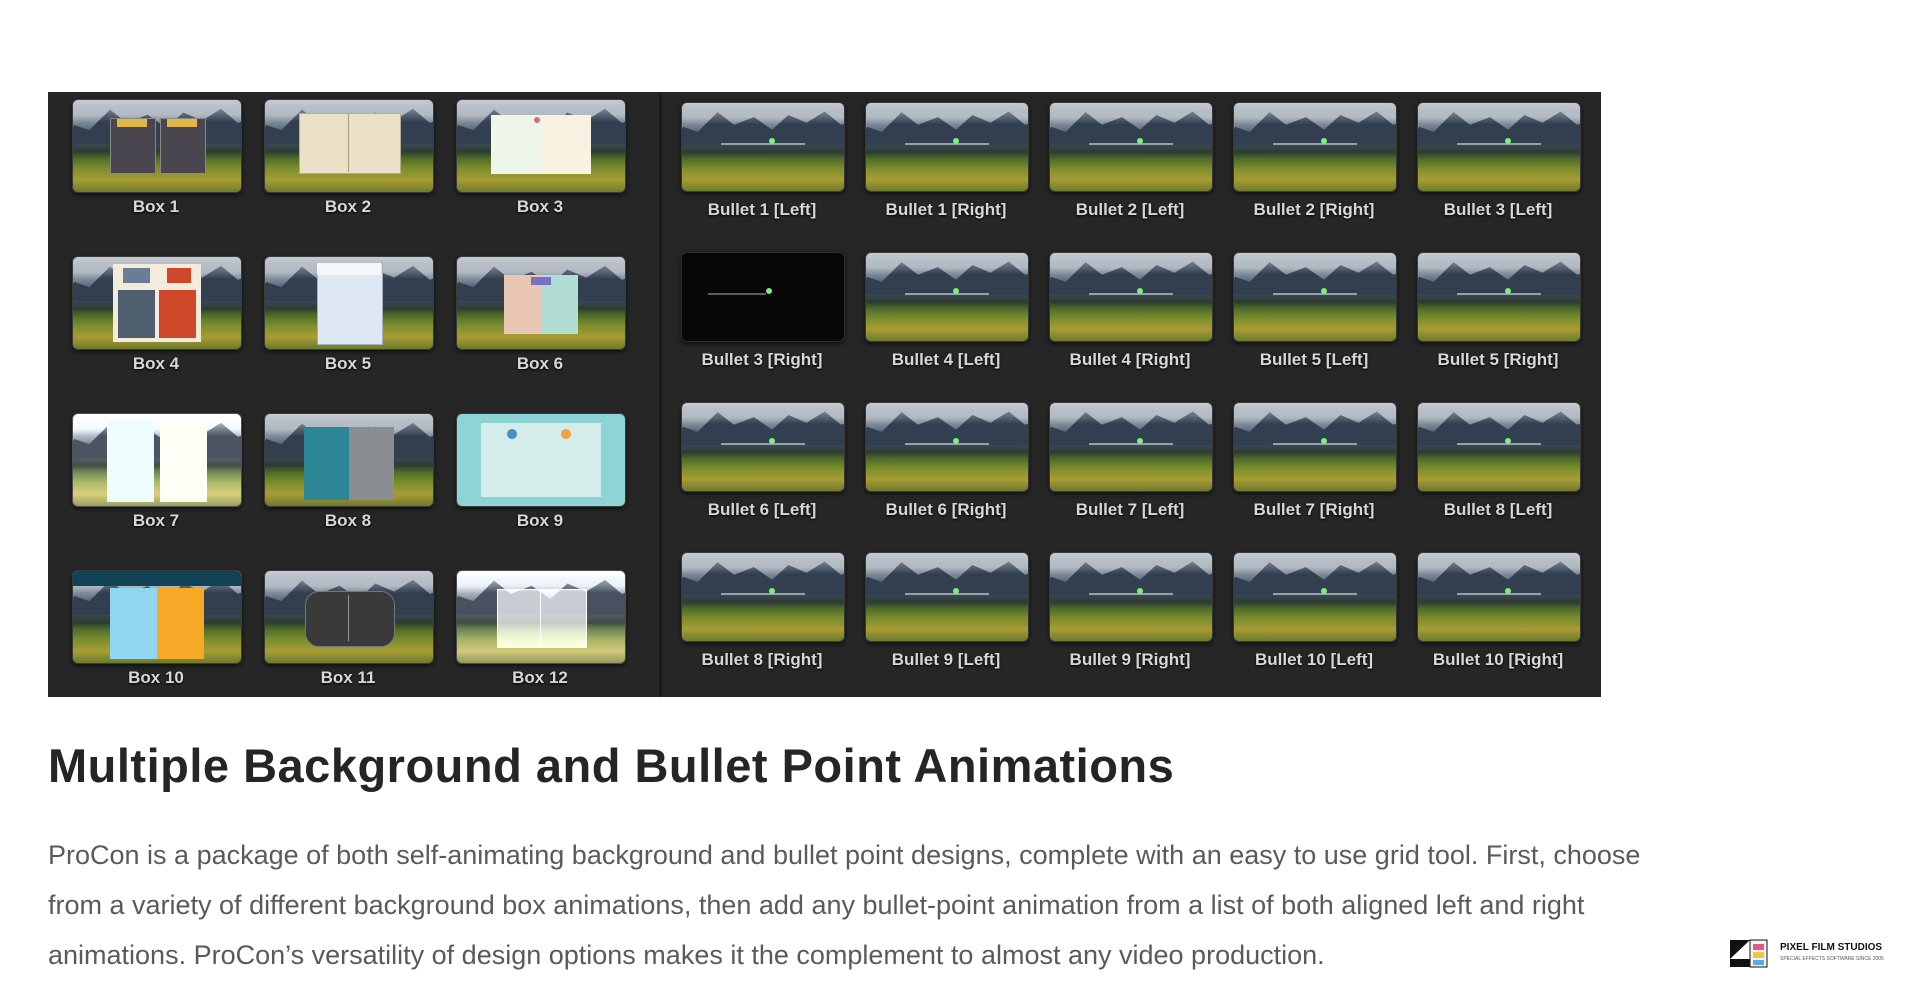 Image resolution: width=1914 pixels, height=1006 pixels. What do you see at coordinates (348, 363) in the screenshot?
I see `tile-label: Box 5` at bounding box center [348, 363].